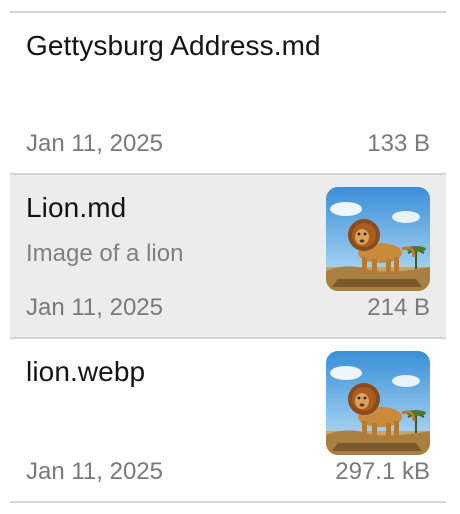  Describe the element at coordinates (228, 308) in the screenshot. I see `file-meta: Jan 11, 2025 214 B` at that location.